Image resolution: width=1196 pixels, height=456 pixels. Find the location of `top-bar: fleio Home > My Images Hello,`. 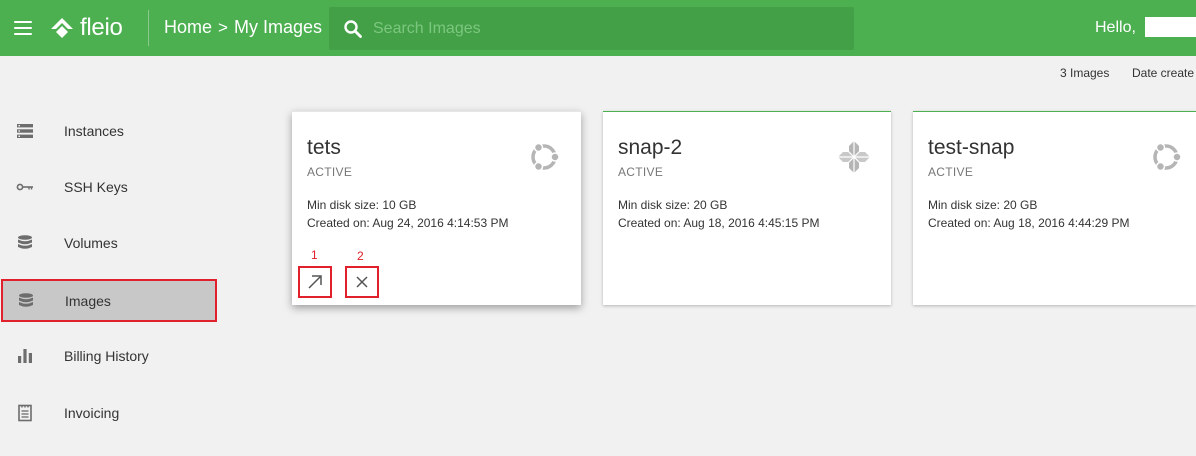

top-bar: fleio Home > My Images Hello, is located at coordinates (598, 28).